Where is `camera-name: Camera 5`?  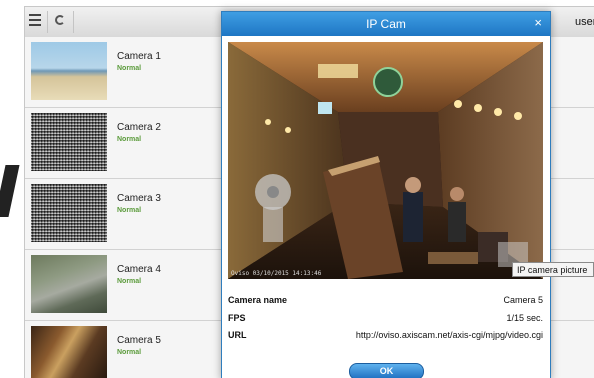
camera-name: Camera 5 is located at coordinates (139, 340).